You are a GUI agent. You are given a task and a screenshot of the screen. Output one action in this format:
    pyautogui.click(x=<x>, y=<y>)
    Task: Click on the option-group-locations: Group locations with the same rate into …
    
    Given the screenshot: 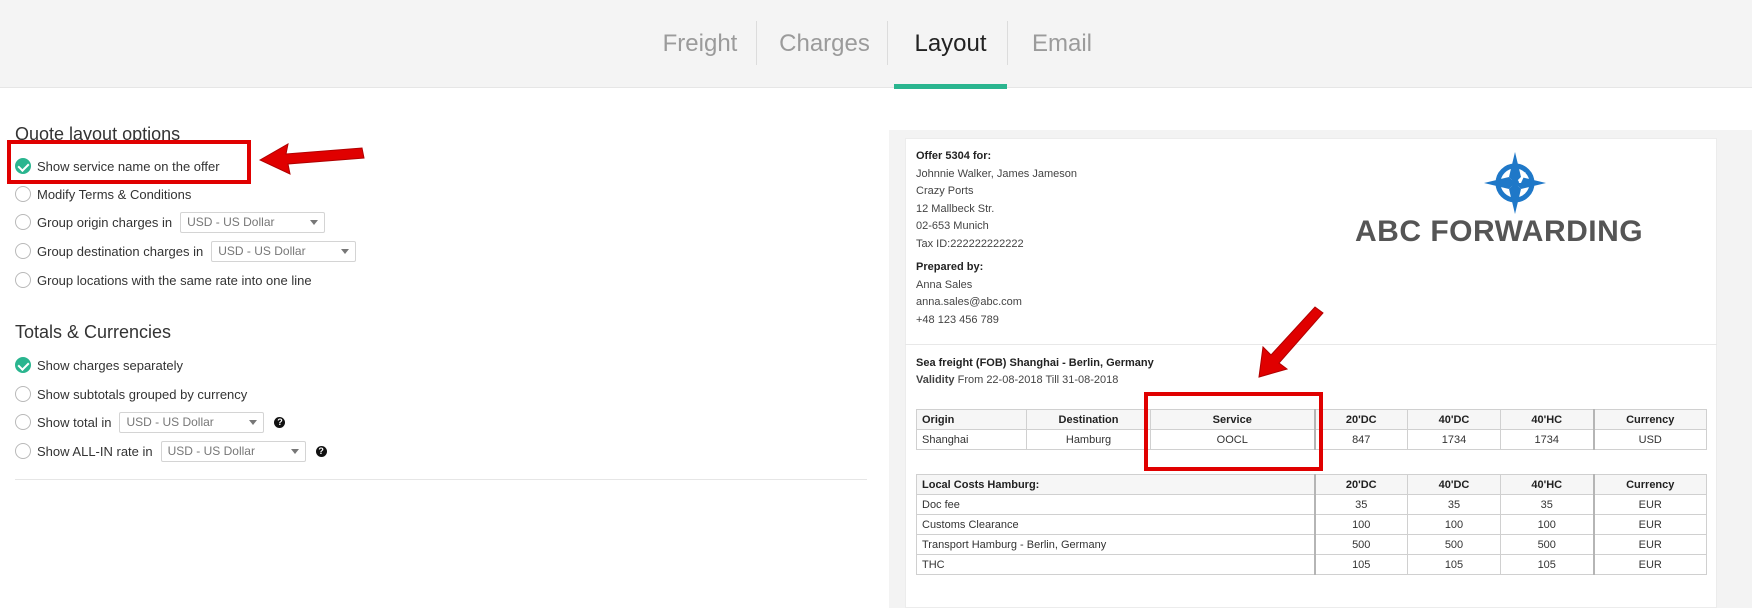 What is the action you would take?
    pyautogui.click(x=163, y=280)
    